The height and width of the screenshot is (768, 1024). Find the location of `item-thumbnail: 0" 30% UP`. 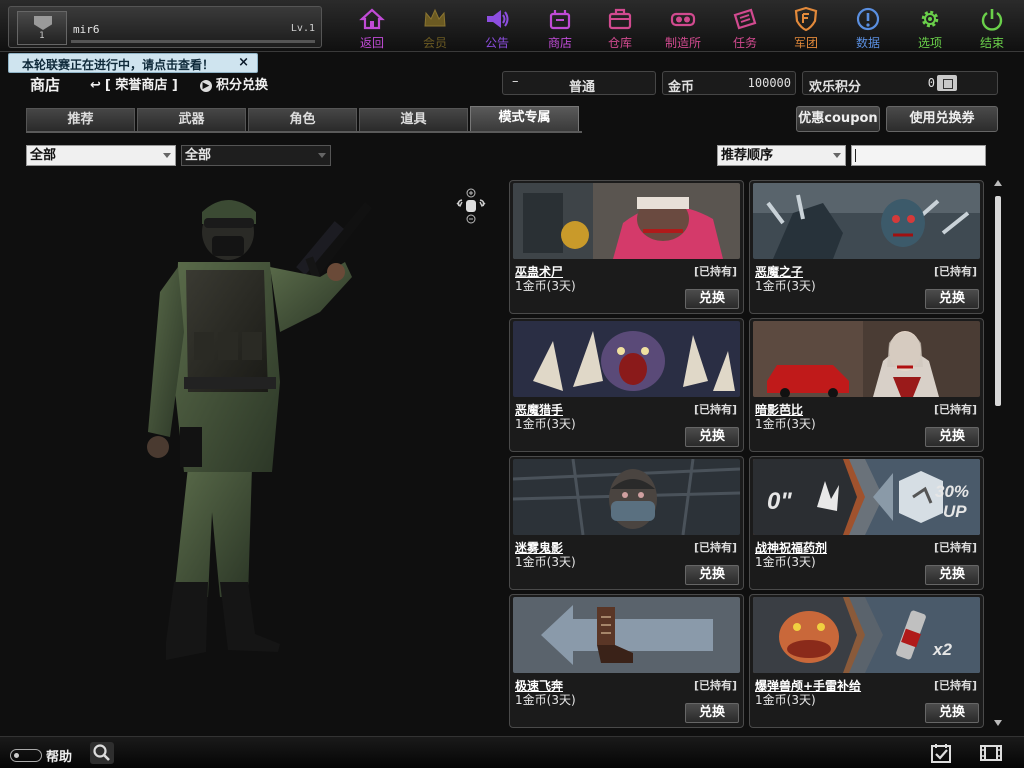

item-thumbnail: 0" 30% UP is located at coordinates (866, 497).